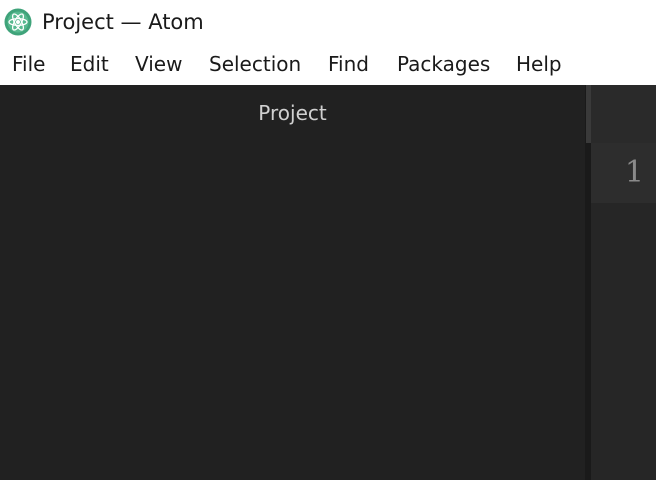  What do you see at coordinates (28, 64) in the screenshot?
I see `menu-file: File` at bounding box center [28, 64].